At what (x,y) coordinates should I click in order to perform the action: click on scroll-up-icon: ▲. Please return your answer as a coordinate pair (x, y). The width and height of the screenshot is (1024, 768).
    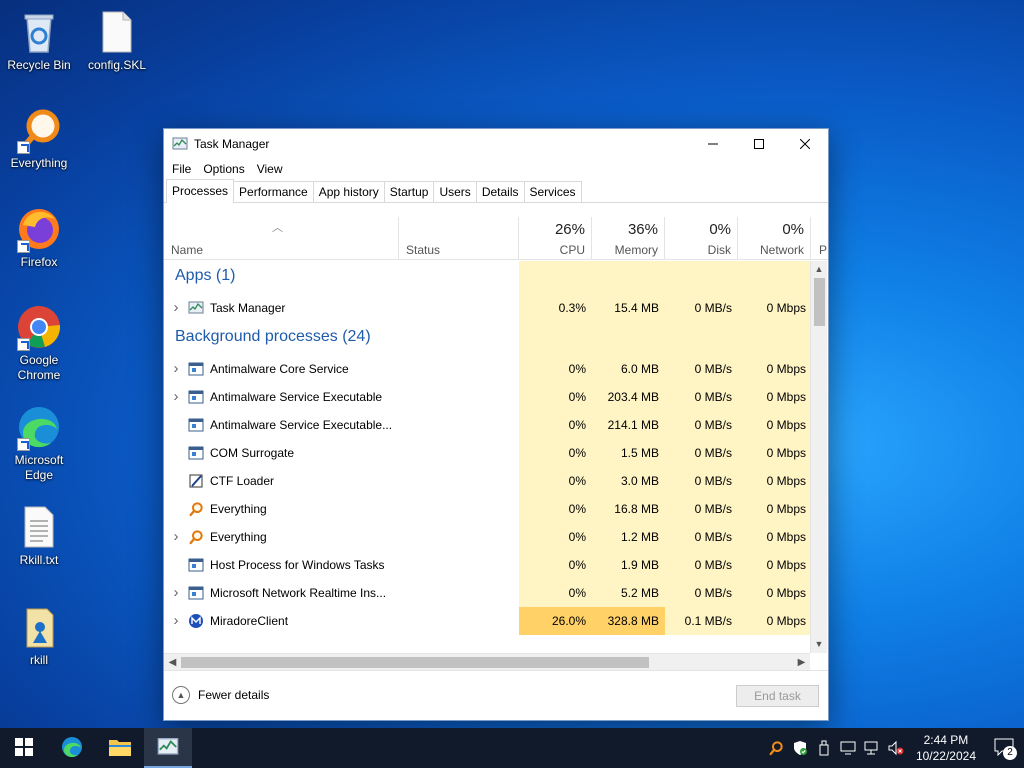
    Looking at the image, I should click on (819, 269).